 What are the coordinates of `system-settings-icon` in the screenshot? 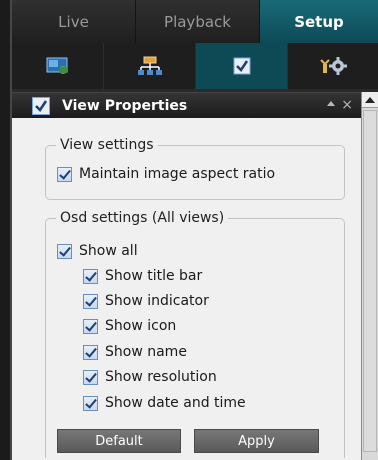 It's located at (333, 66).